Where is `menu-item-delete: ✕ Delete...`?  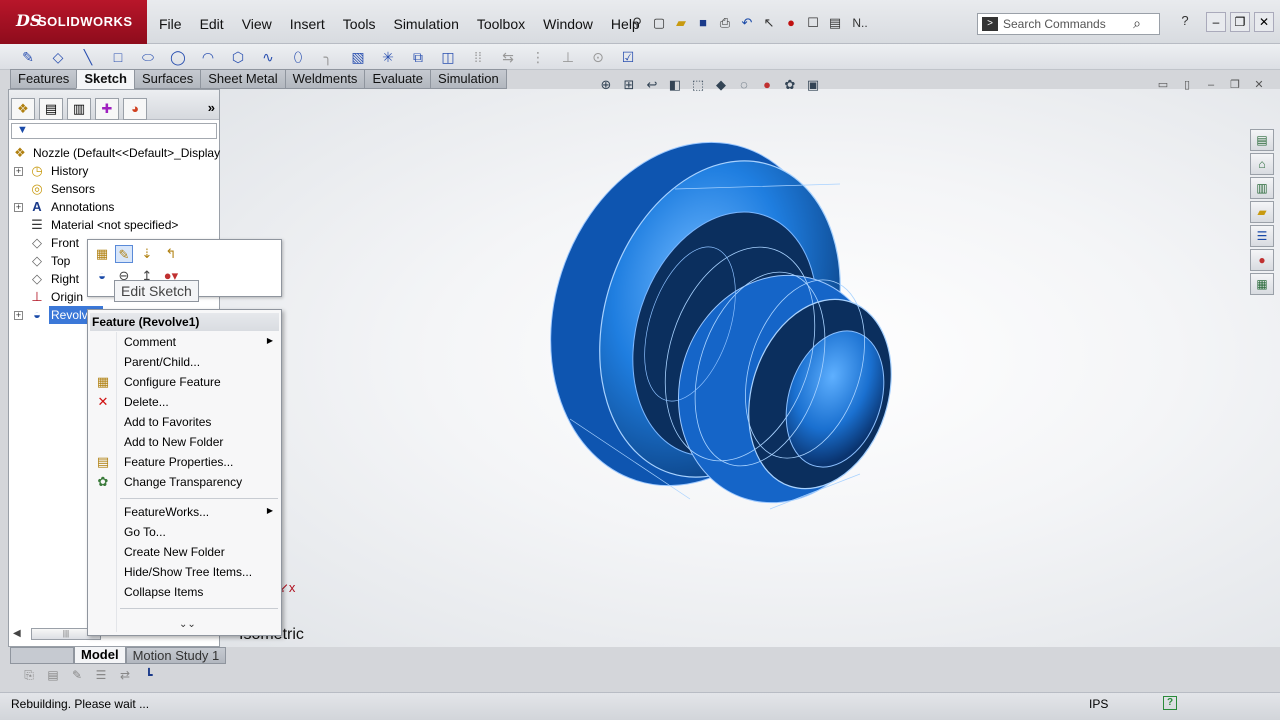 menu-item-delete: ✕ Delete... is located at coordinates (184, 402).